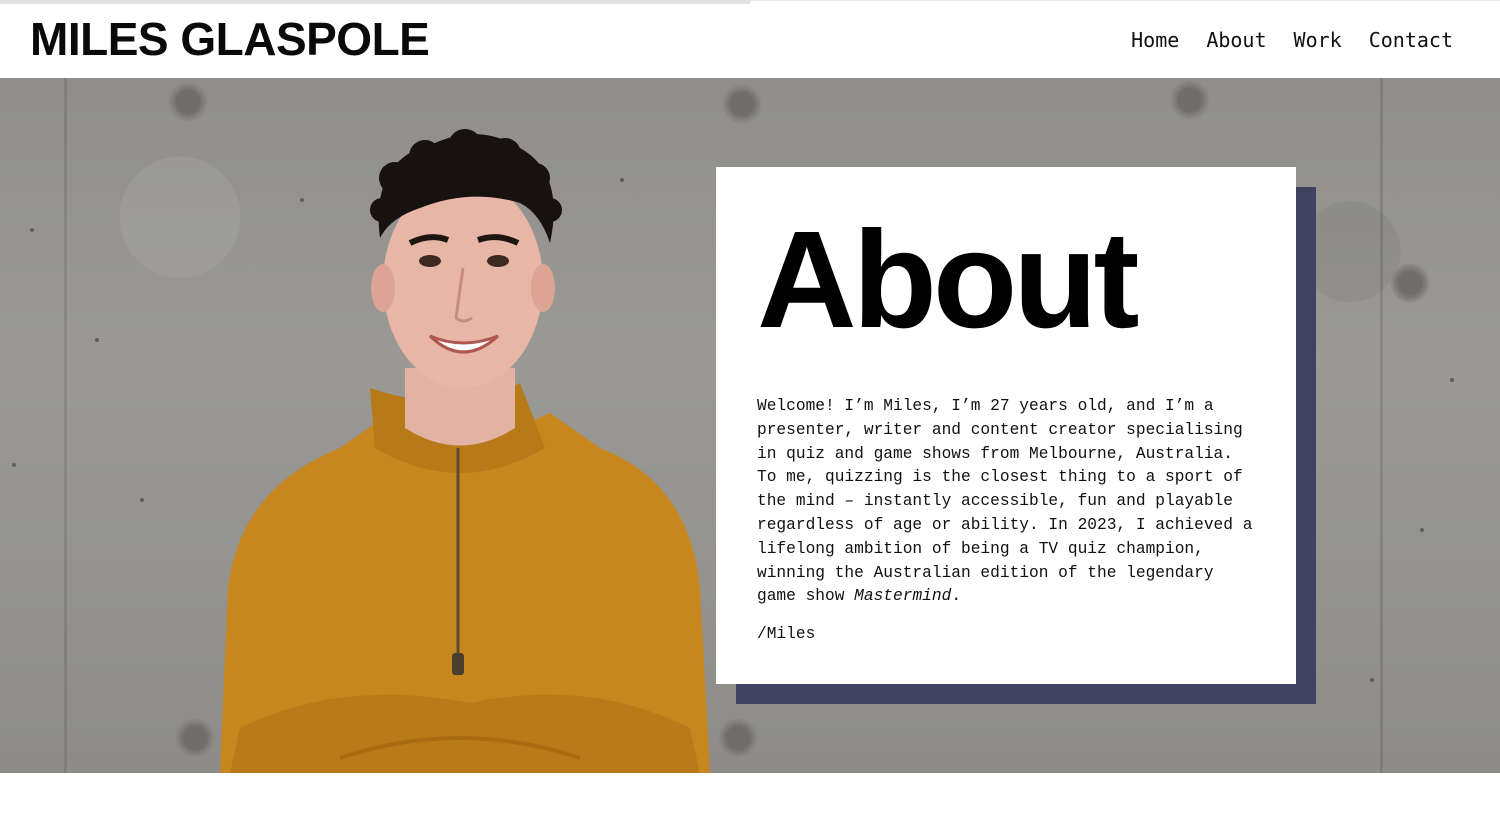 The image size is (1500, 839). What do you see at coordinates (956, 596) in the screenshot?
I see `about-intro-end: .` at bounding box center [956, 596].